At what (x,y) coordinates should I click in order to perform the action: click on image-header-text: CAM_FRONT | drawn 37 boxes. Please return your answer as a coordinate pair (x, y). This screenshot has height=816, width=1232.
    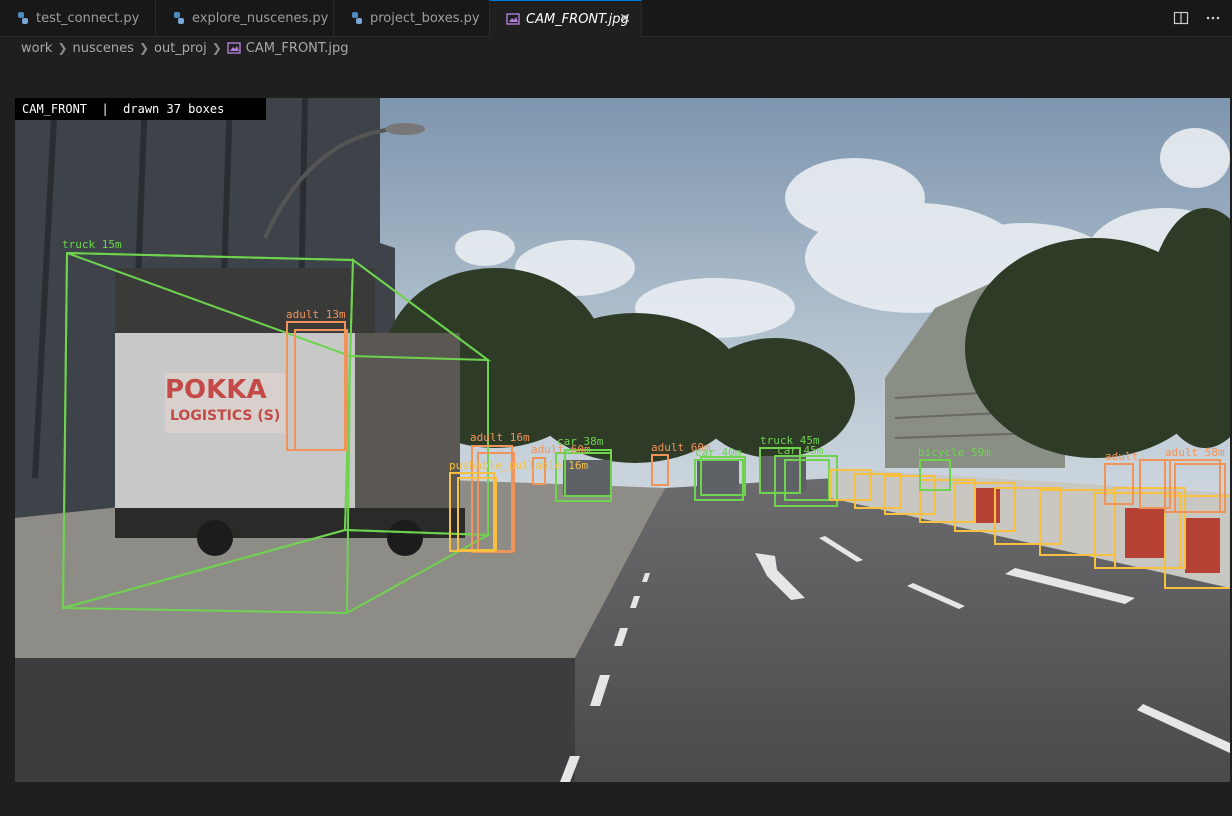
    Looking at the image, I should click on (123, 109).